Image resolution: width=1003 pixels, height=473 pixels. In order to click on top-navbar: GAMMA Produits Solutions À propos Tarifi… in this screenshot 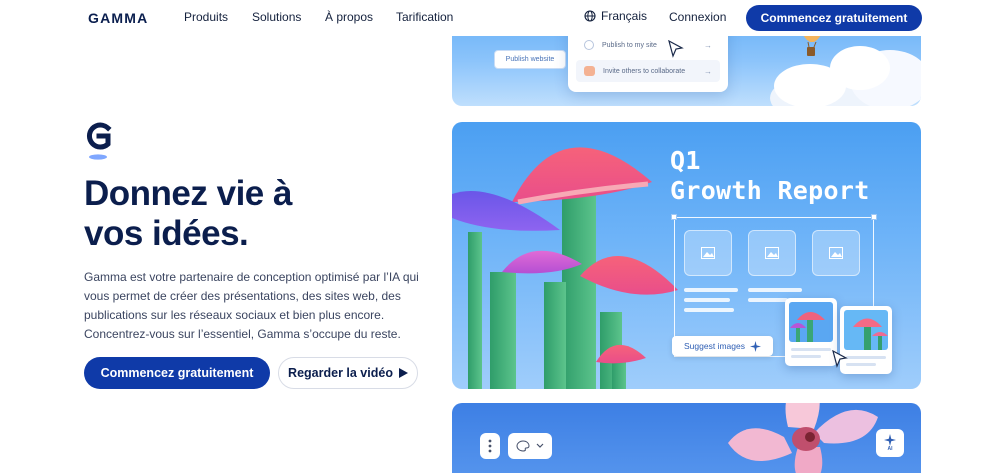, I will do `click(501, 18)`.